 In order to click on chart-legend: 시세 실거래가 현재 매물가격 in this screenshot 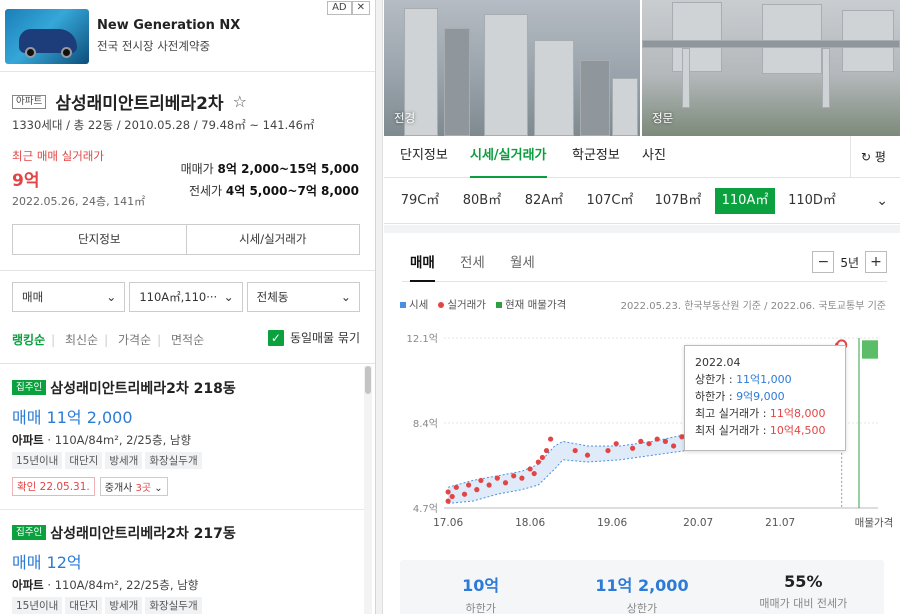, I will do `click(483, 304)`.